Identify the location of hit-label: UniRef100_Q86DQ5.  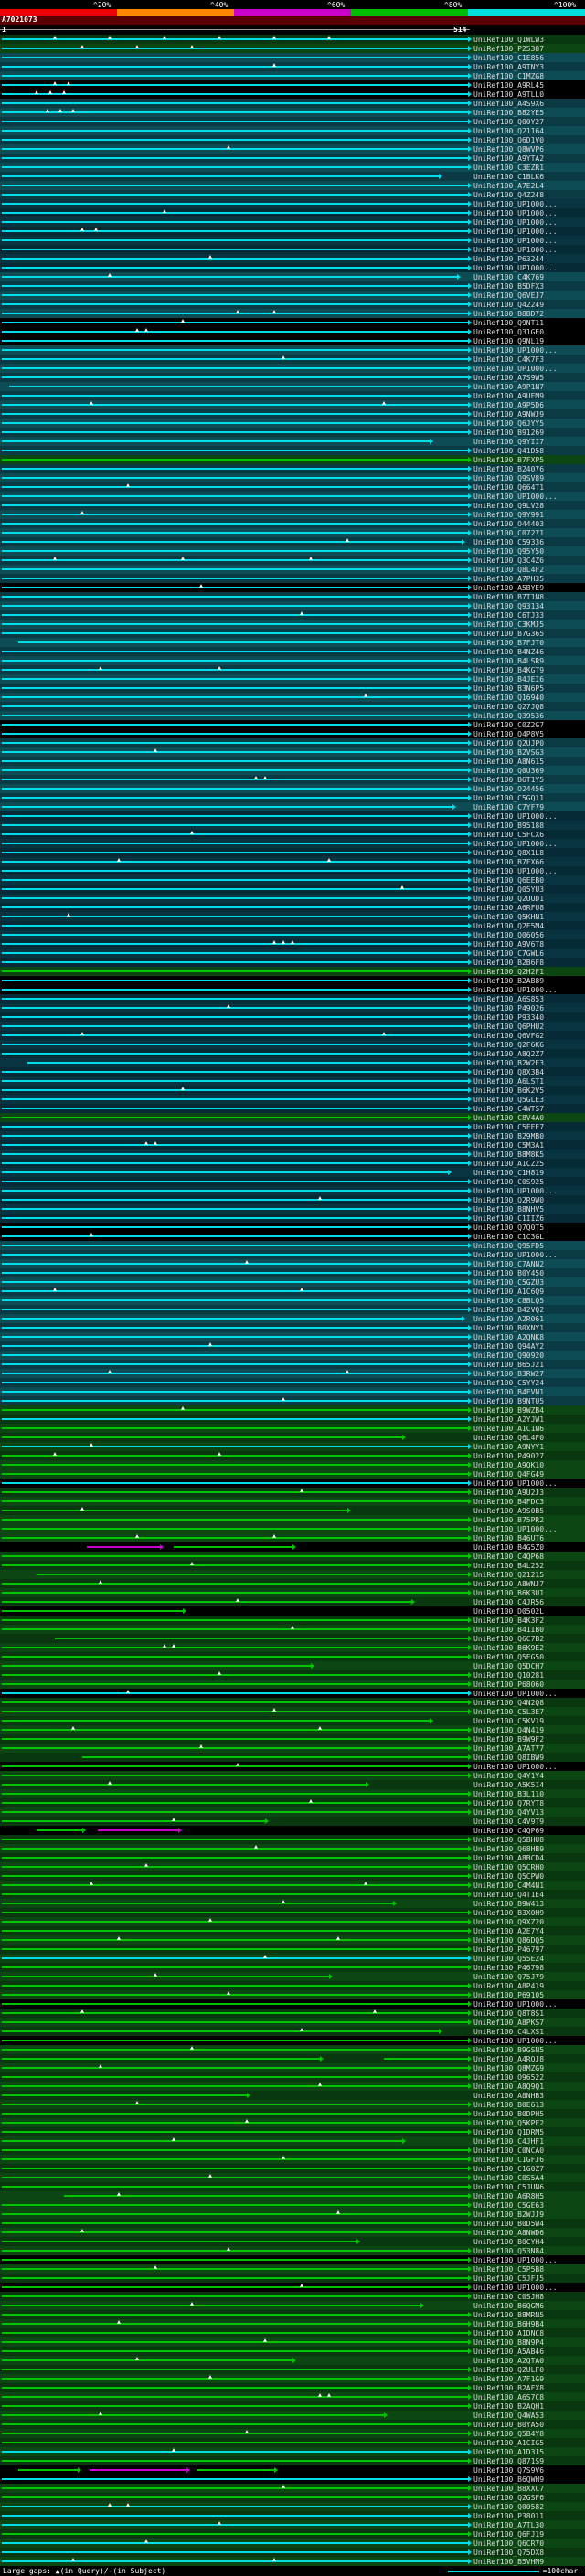
(509, 1940).